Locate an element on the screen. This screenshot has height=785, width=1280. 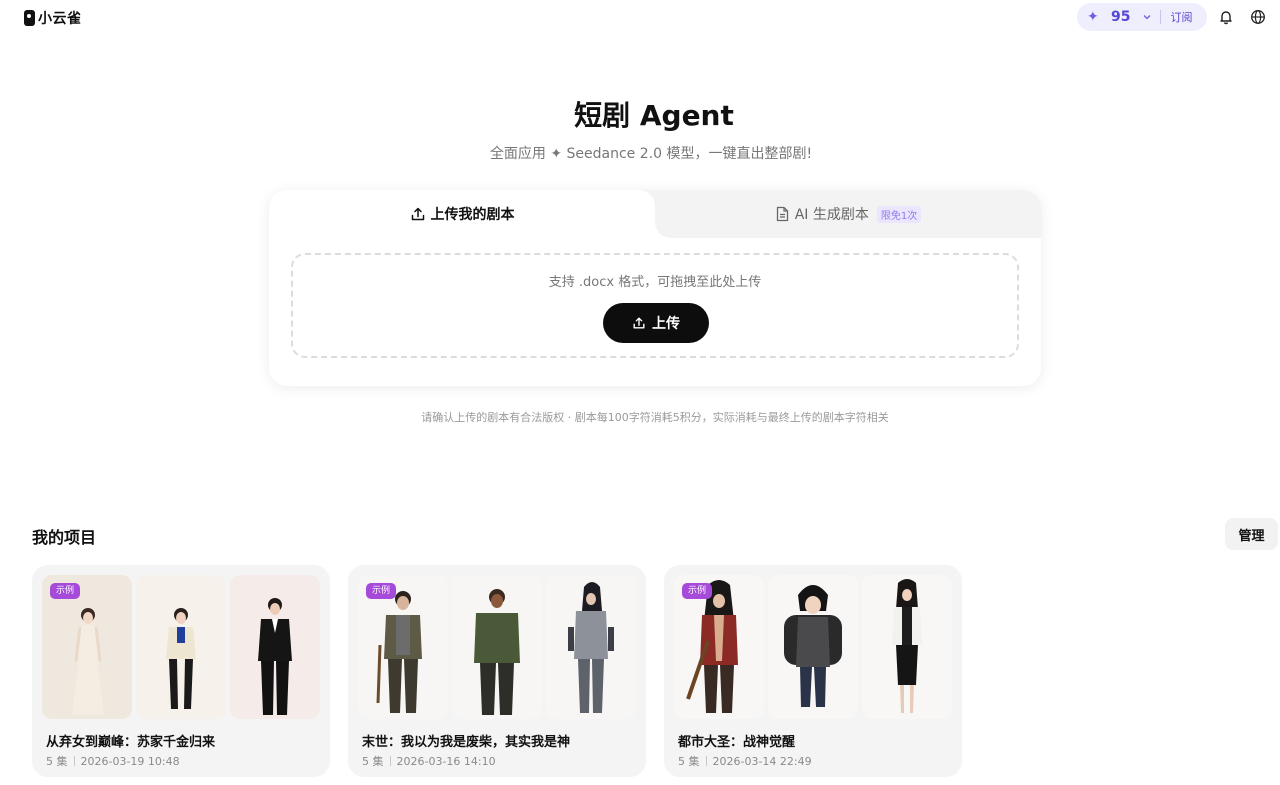
project-meta: 5 集 2026-03-16 14:10 is located at coordinates (429, 761).